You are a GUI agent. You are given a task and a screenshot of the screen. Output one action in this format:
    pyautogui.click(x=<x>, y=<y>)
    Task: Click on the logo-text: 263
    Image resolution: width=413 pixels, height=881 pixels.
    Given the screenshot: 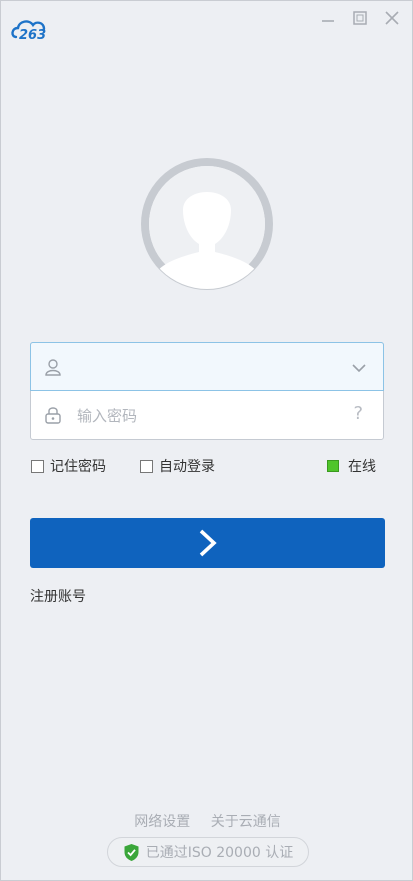 What is the action you would take?
    pyautogui.click(x=32, y=35)
    